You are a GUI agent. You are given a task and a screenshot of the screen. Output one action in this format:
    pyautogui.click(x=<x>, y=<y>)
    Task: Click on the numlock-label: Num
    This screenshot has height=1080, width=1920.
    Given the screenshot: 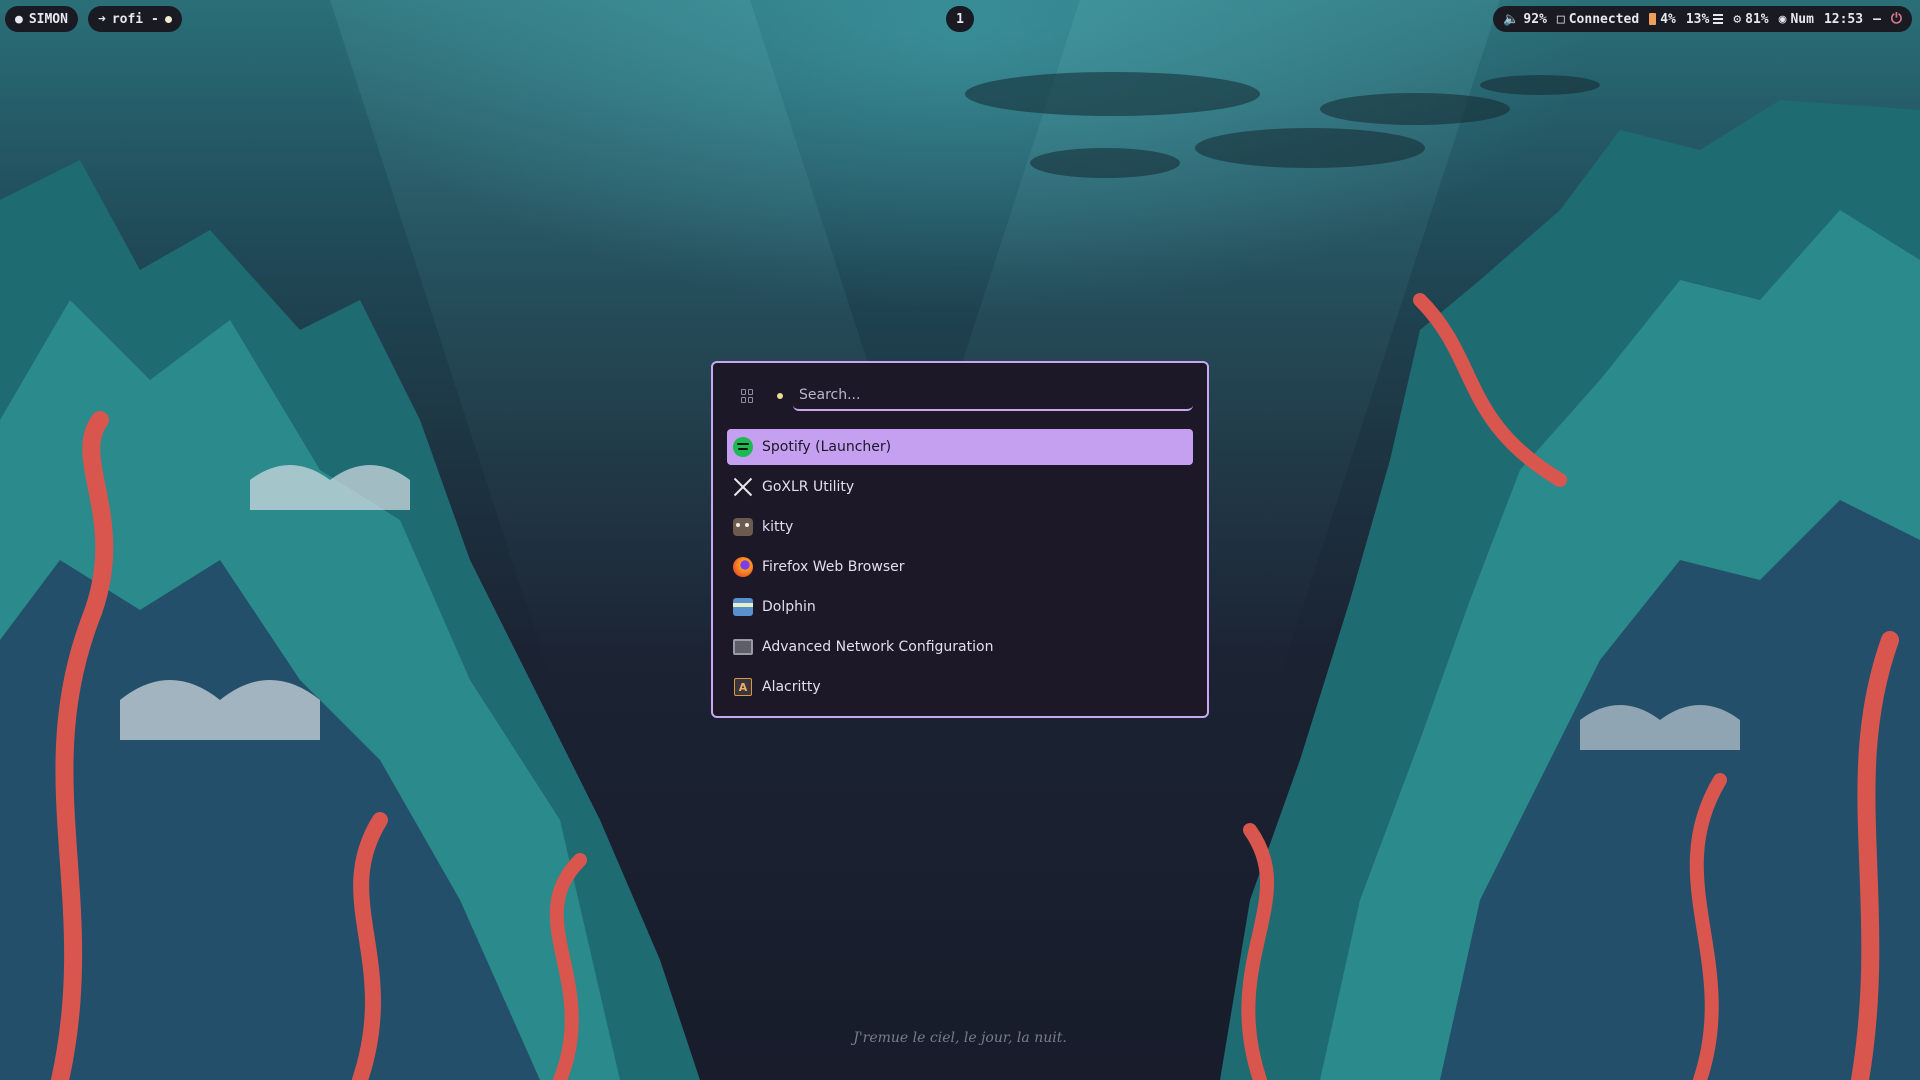 What is the action you would take?
    pyautogui.click(x=1802, y=19)
    